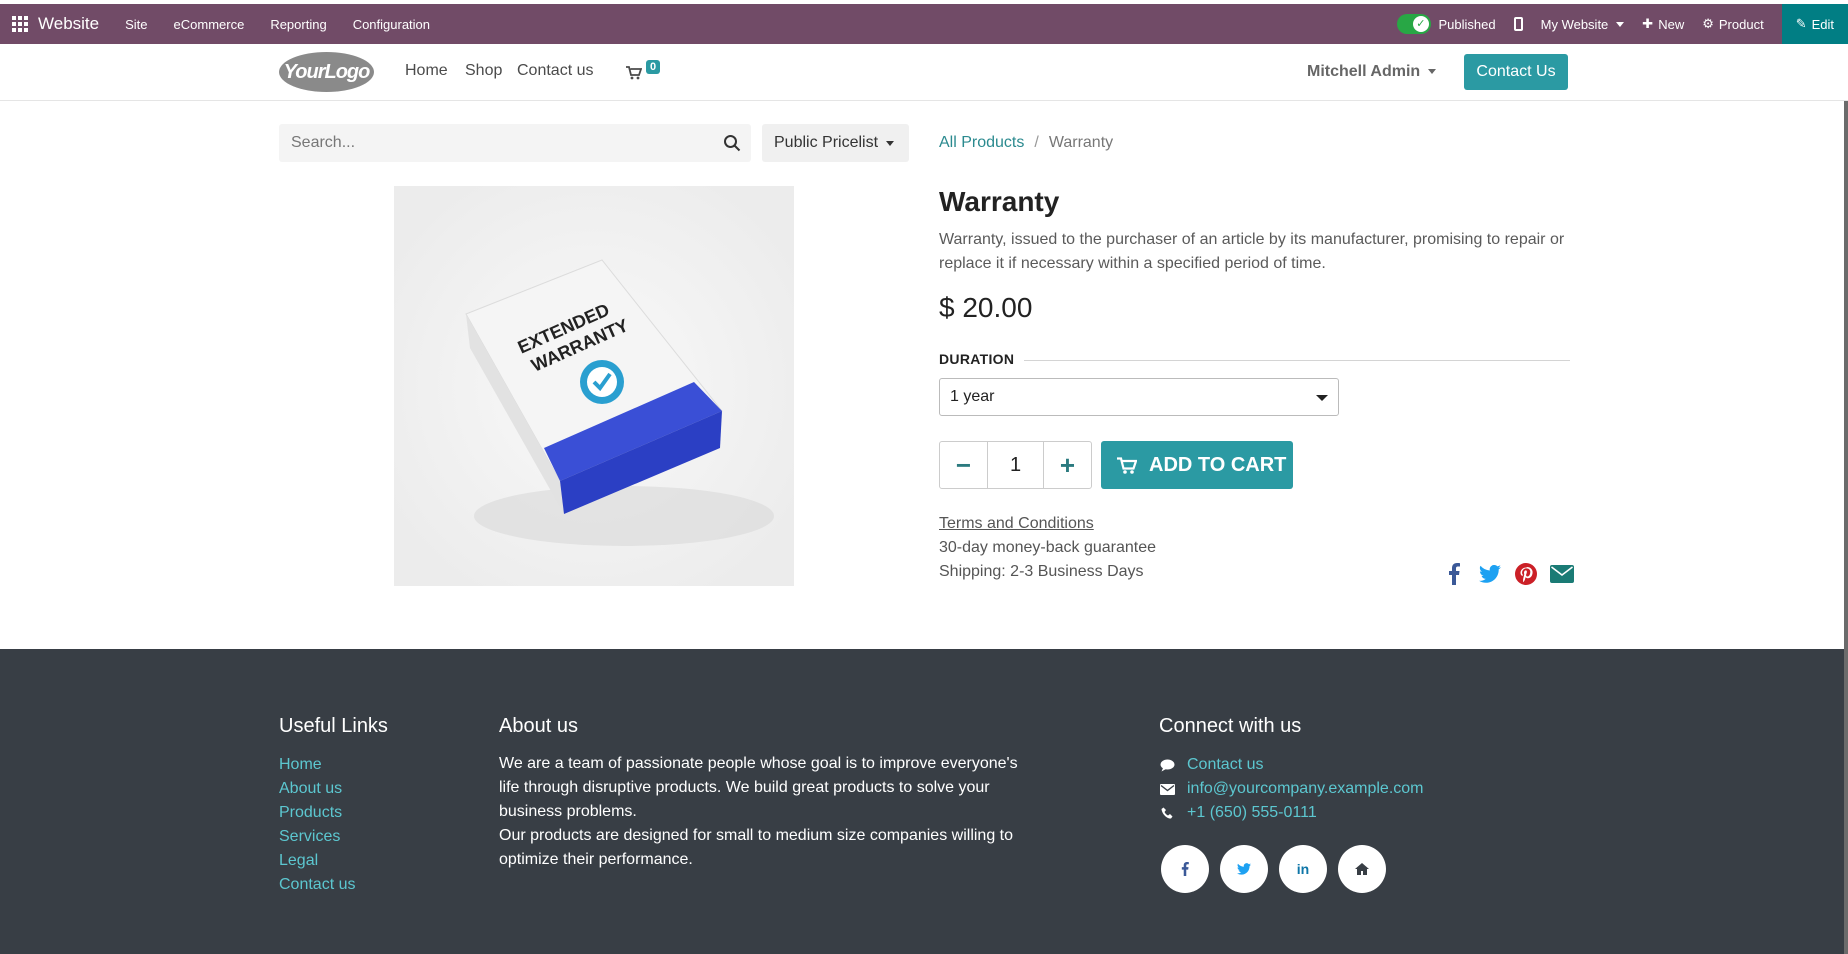 The width and height of the screenshot is (1848, 954). I want to click on warranty-box-image: EXTENDED WARRANTY, so click(594, 386).